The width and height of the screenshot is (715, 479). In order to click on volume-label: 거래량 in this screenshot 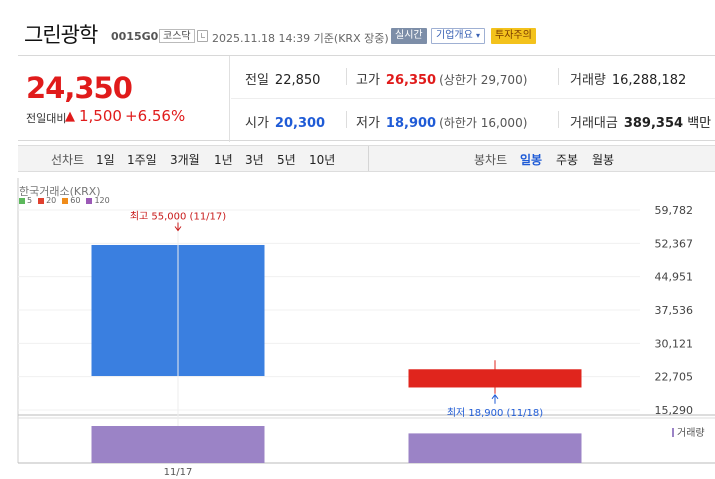, I will do `click(588, 80)`.